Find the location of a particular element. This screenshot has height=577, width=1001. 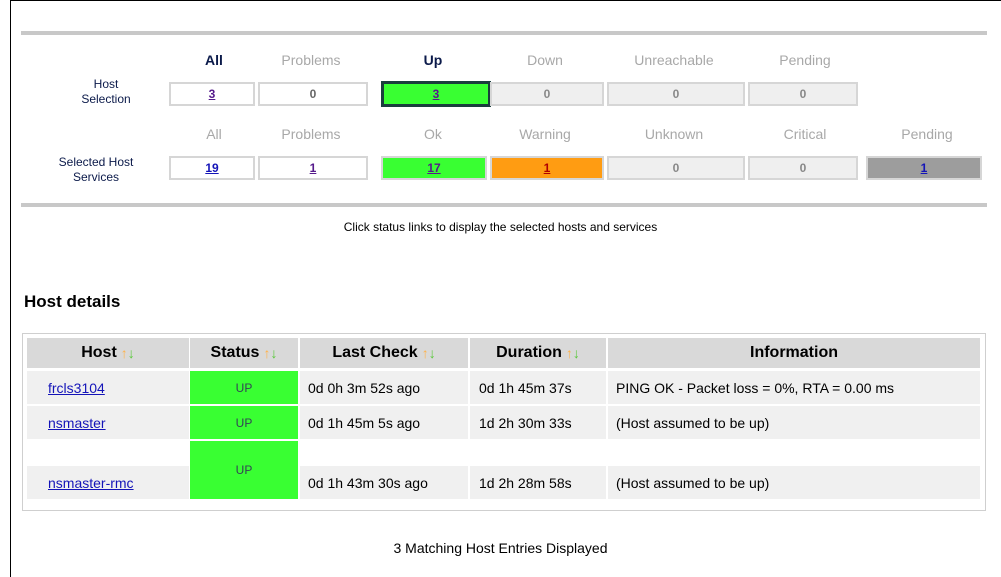

host-count-up: 3 is located at coordinates (436, 94).